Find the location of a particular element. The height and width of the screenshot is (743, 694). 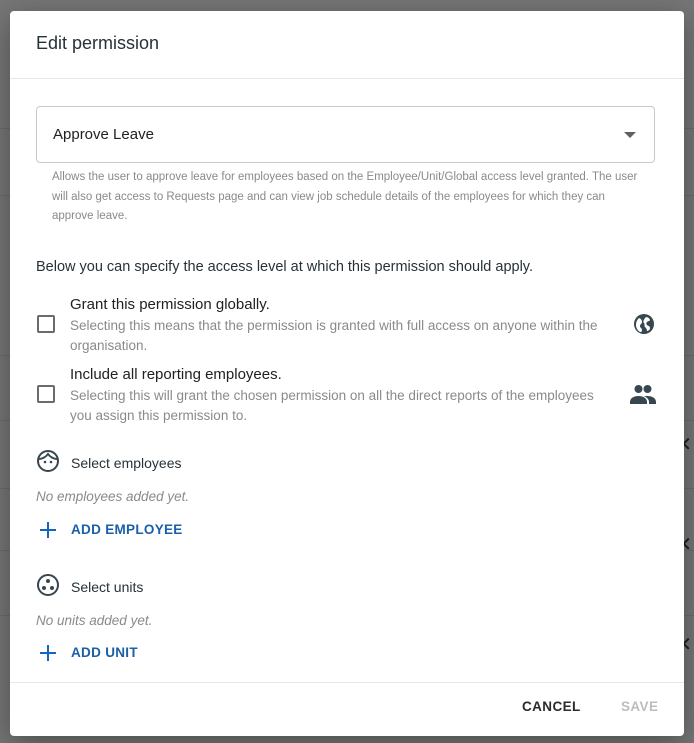

save-button: SAVE is located at coordinates (639, 706).